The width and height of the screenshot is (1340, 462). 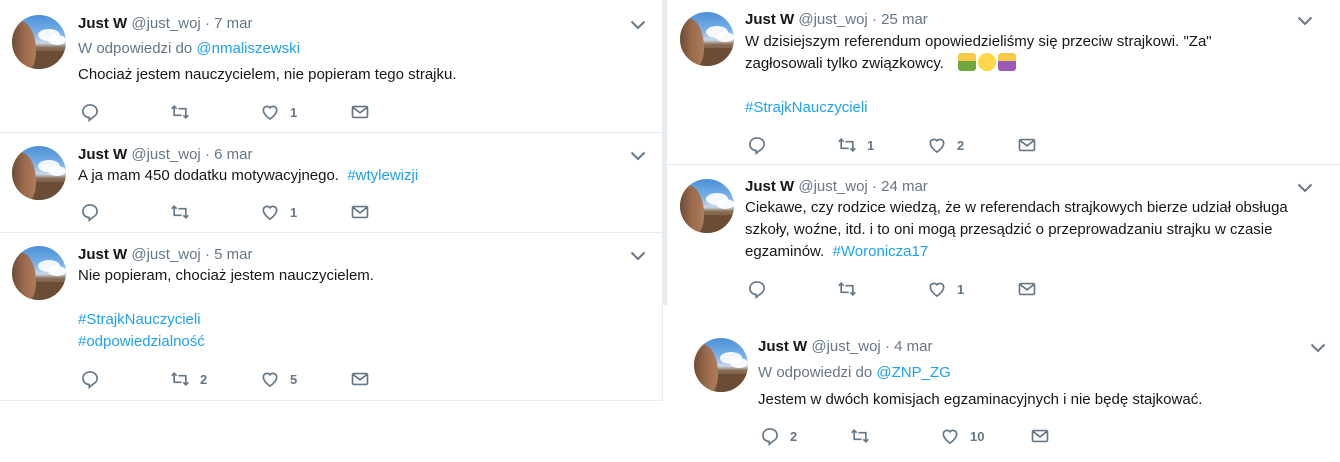 What do you see at coordinates (881, 251) in the screenshot?
I see `hashtag-link: #Woronicza17` at bounding box center [881, 251].